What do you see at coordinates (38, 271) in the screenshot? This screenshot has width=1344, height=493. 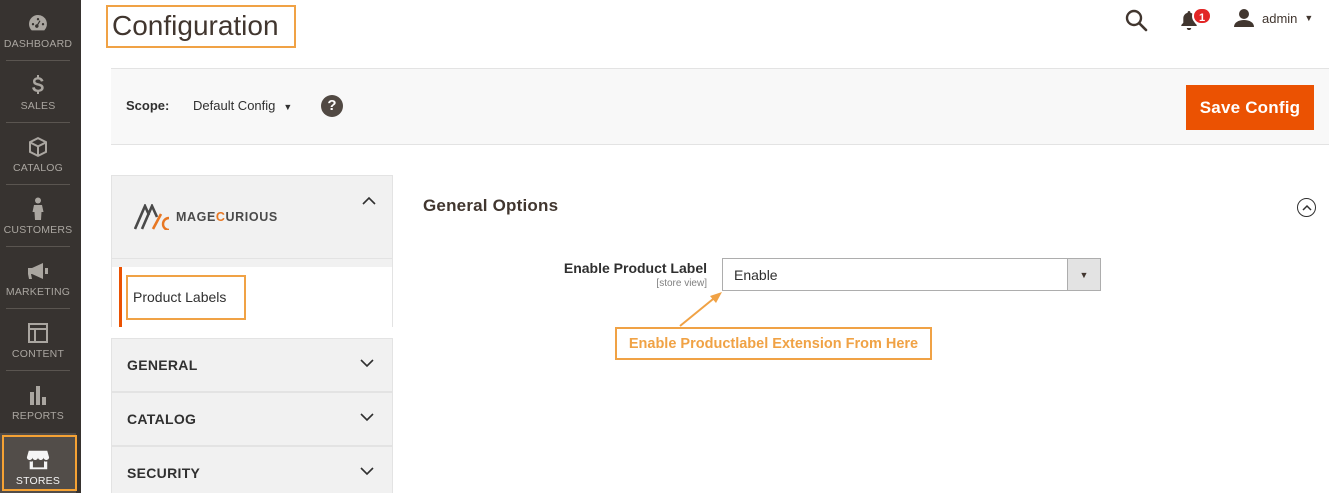 I see `megaphone-icon` at bounding box center [38, 271].